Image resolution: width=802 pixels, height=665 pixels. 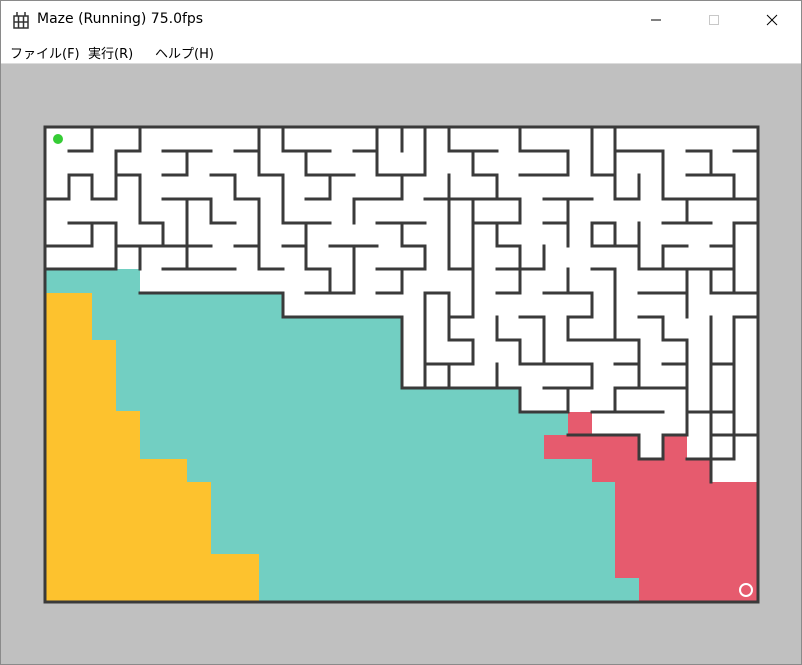 What do you see at coordinates (110, 52) in the screenshot?
I see `menu-run: 実行(R)` at bounding box center [110, 52].